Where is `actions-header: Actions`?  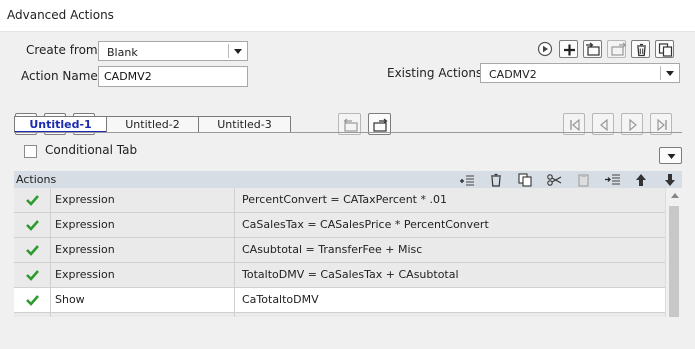
actions-header: Actions is located at coordinates (348, 179).